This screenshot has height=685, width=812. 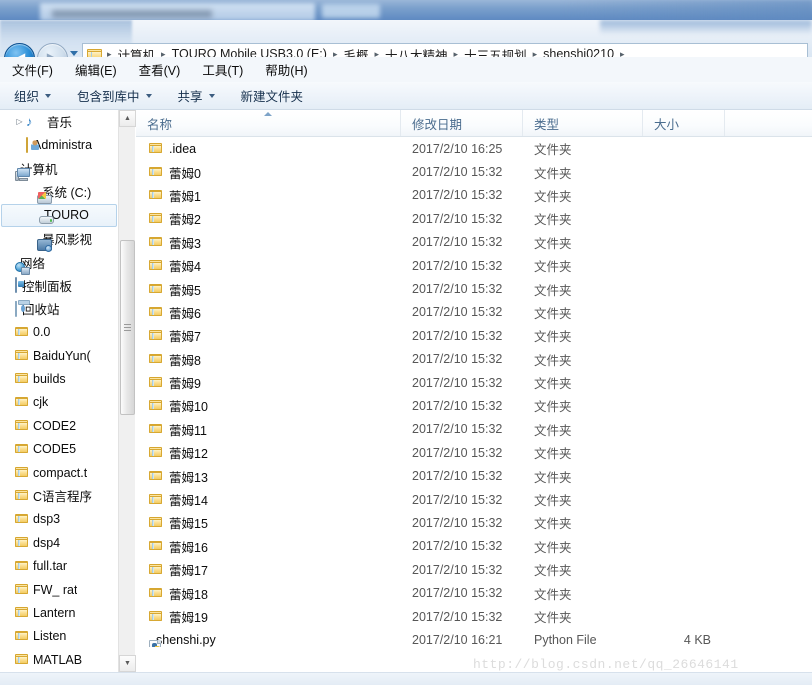 What do you see at coordinates (583, 123) in the screenshot?
I see `column-header-type: 类型` at bounding box center [583, 123].